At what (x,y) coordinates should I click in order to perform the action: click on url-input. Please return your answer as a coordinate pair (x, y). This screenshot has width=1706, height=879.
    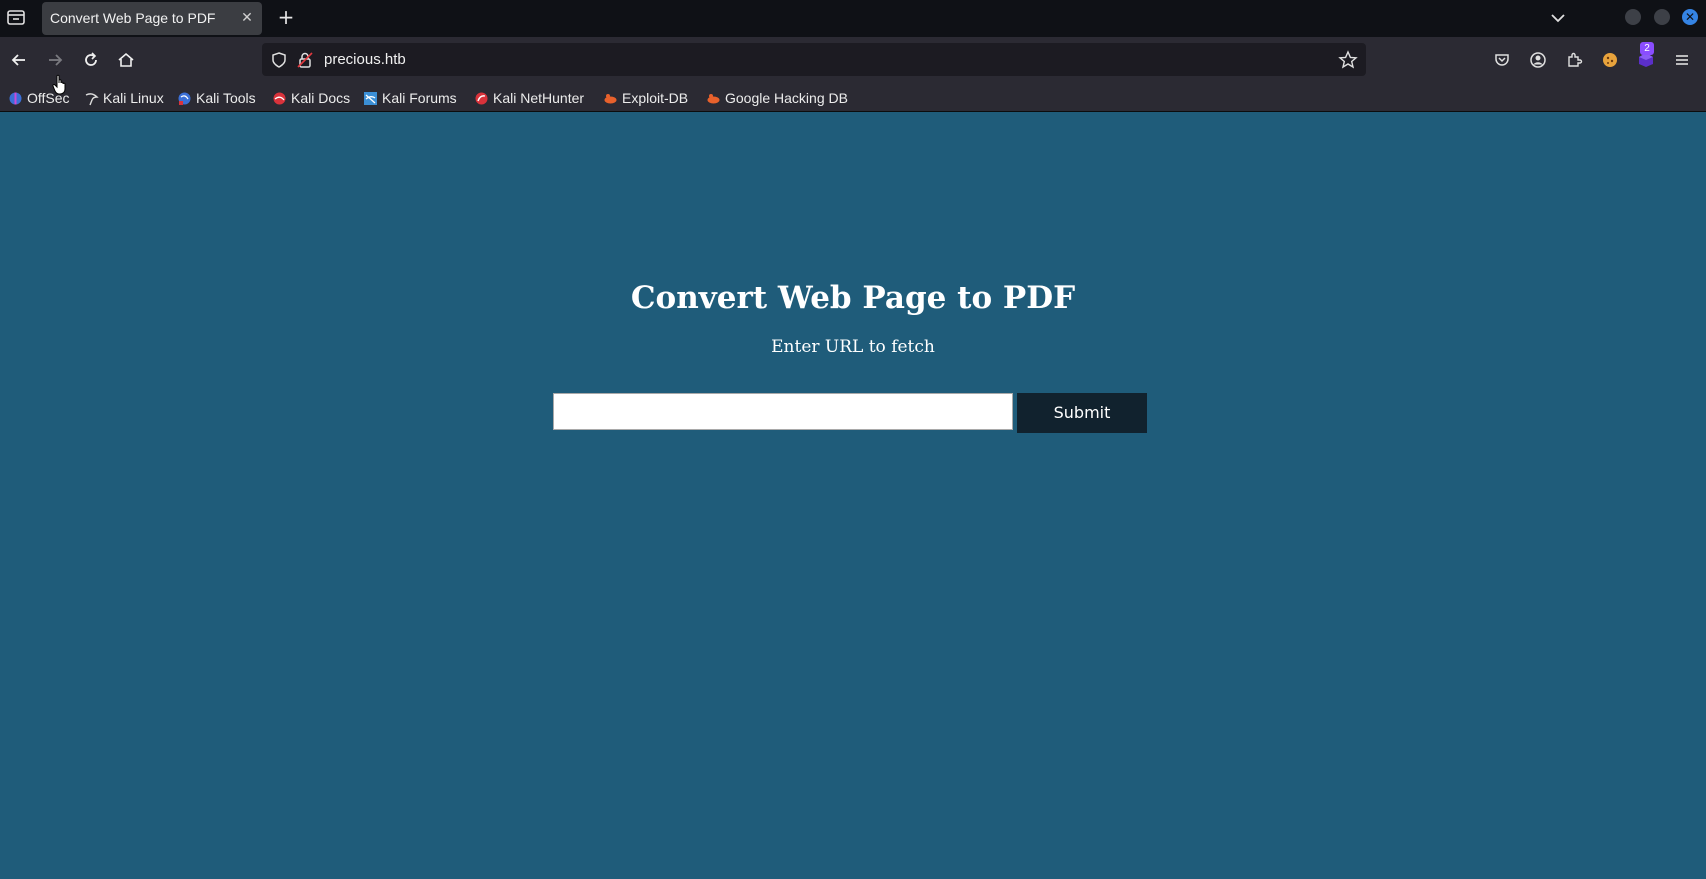
    Looking at the image, I should click on (783, 411).